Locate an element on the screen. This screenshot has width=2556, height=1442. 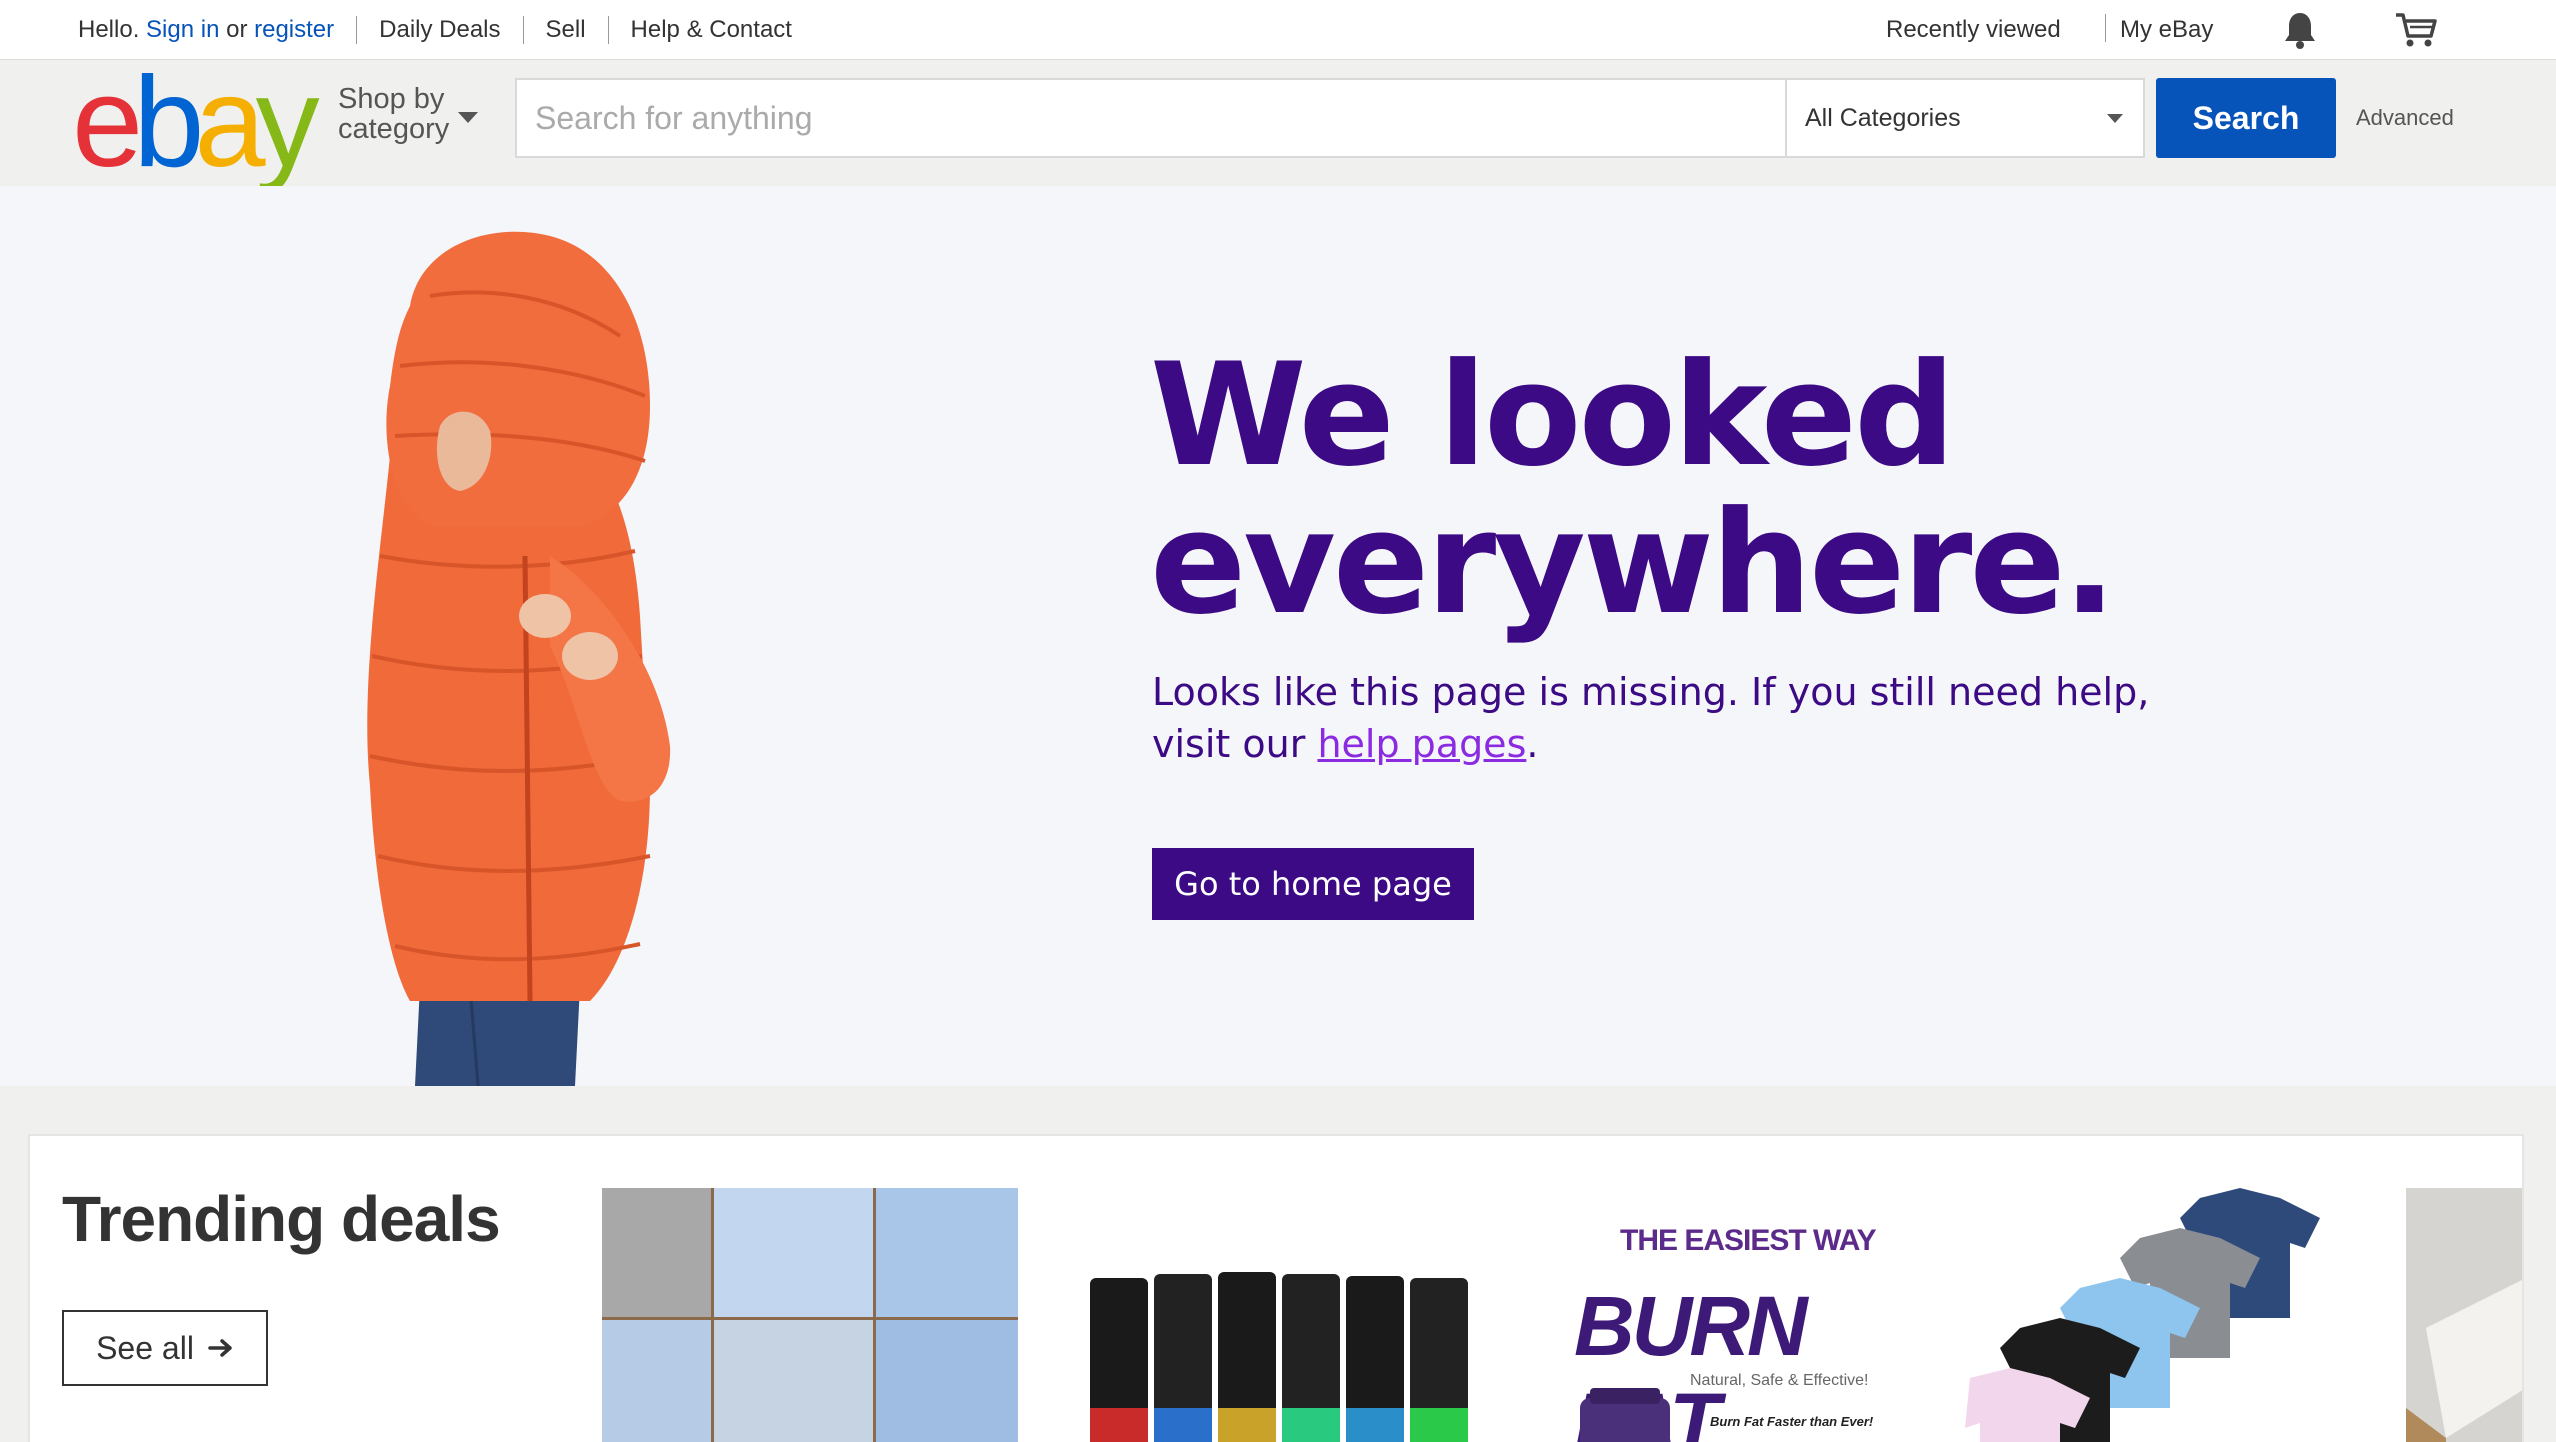
sign-in-link: Sign in is located at coordinates (182, 29).